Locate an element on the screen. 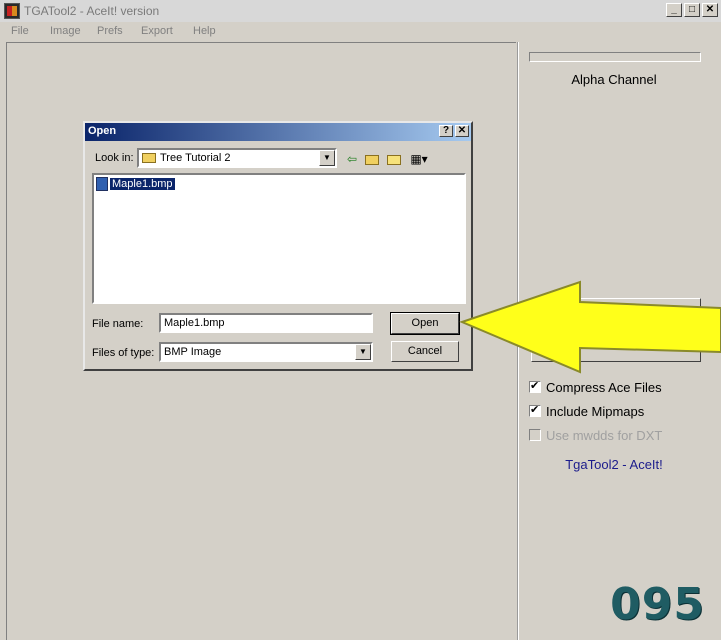  slide-counter: 095 is located at coordinates (657, 604).